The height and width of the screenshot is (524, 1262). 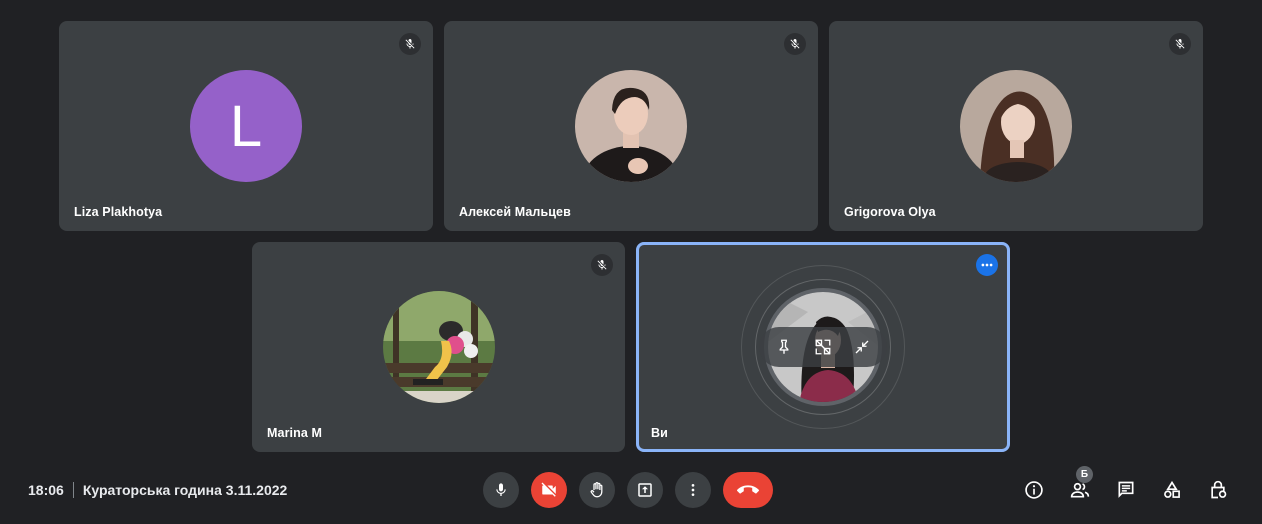 I want to click on remove-icon, so click(x=823, y=347).